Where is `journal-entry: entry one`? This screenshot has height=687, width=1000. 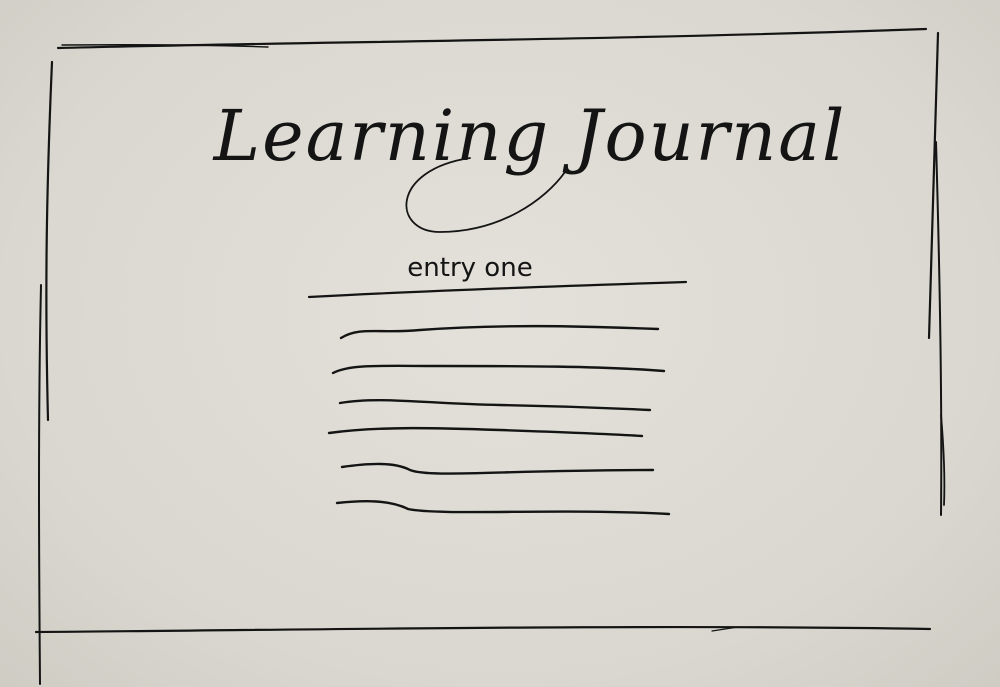 journal-entry: entry one is located at coordinates (497, 384).